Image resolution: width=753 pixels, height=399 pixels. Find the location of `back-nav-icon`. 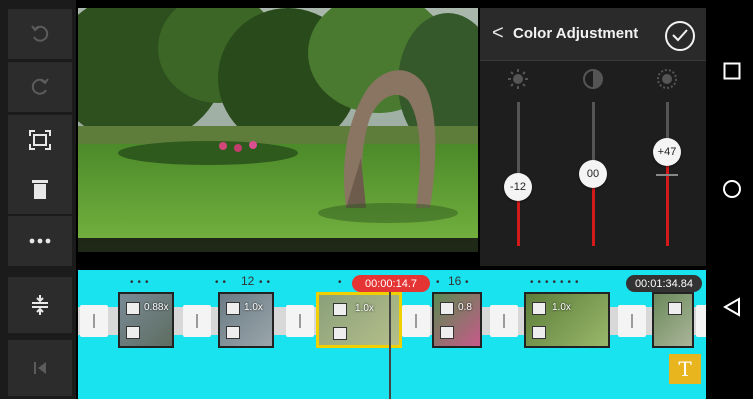

back-nav-icon is located at coordinates (732, 307).